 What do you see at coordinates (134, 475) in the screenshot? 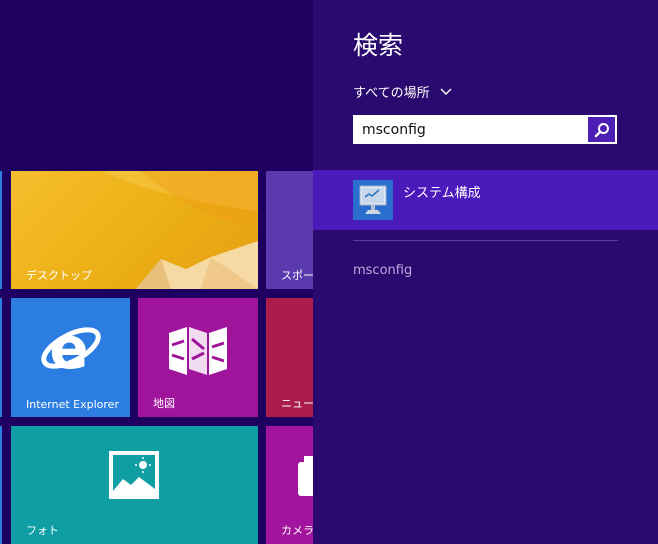
I see `photo-icon` at bounding box center [134, 475].